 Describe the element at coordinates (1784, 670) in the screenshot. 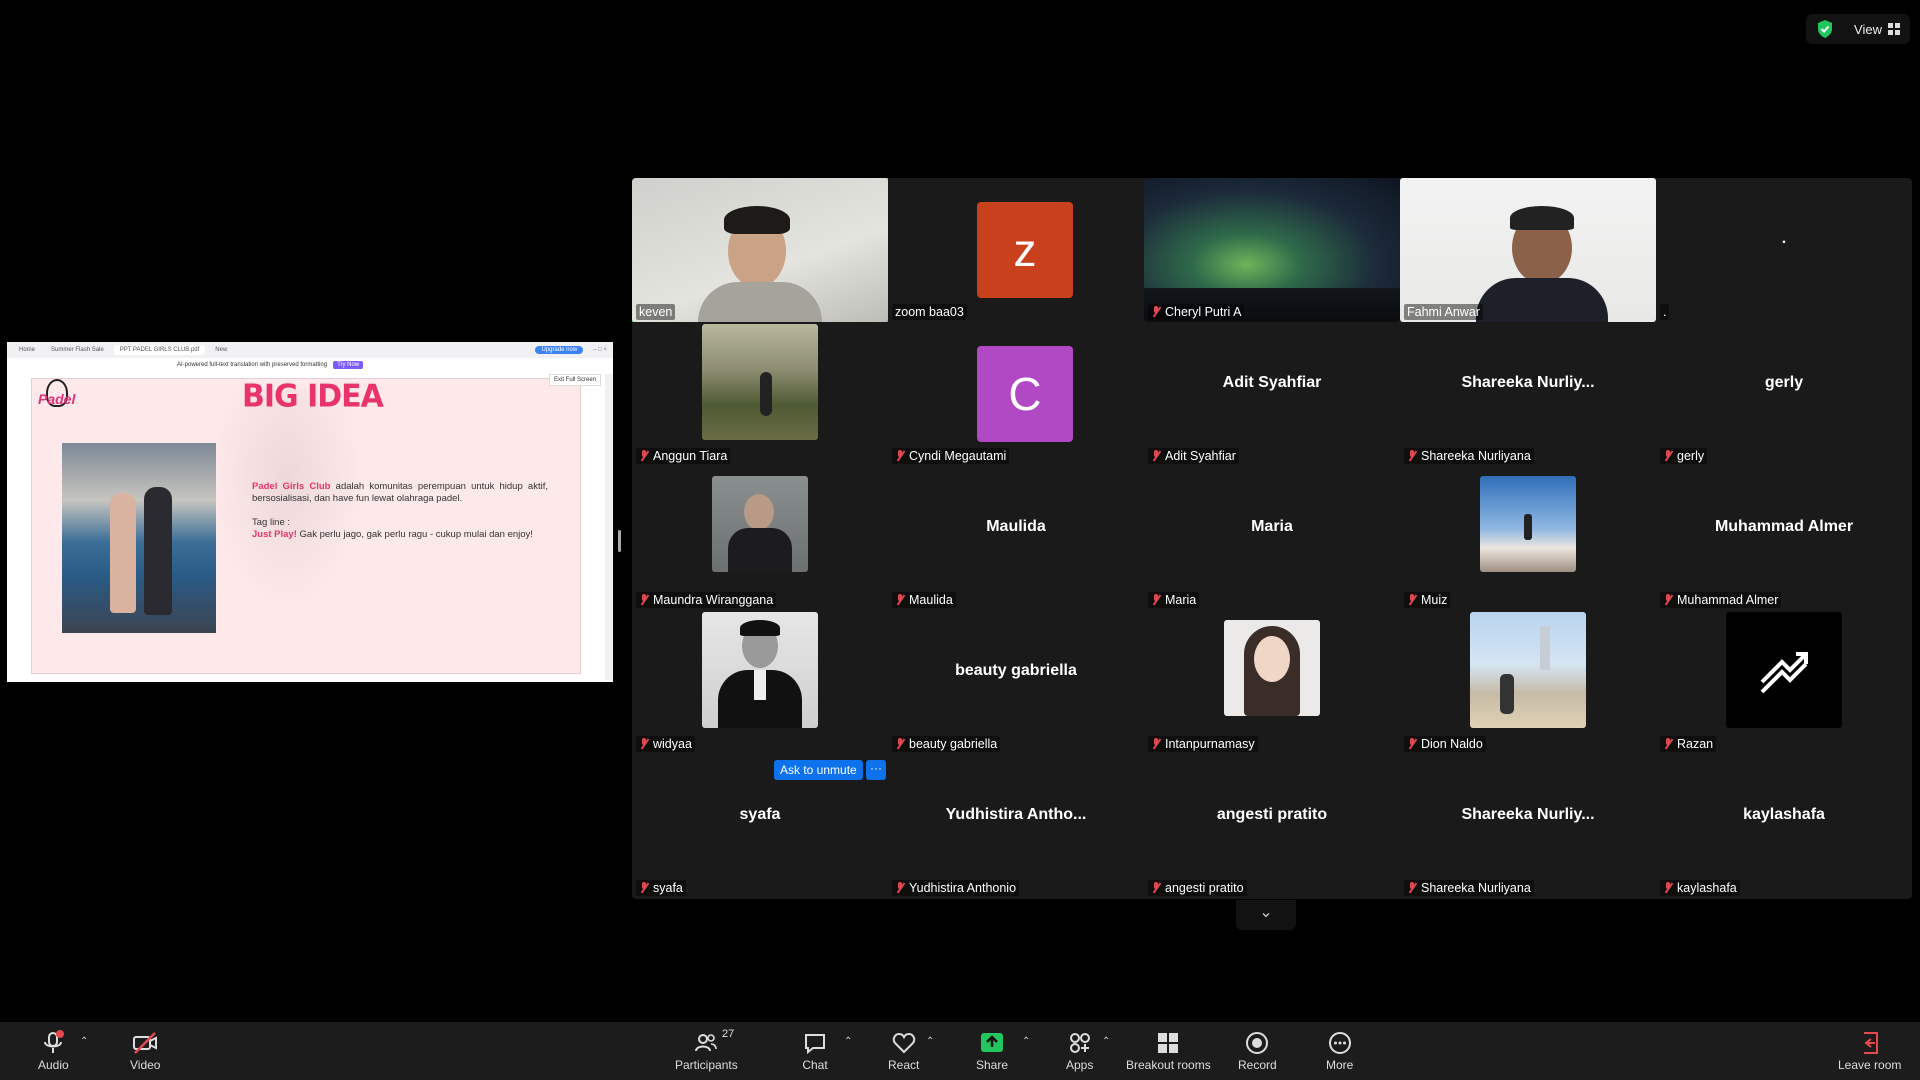

I see `participant-logo-avatar` at that location.